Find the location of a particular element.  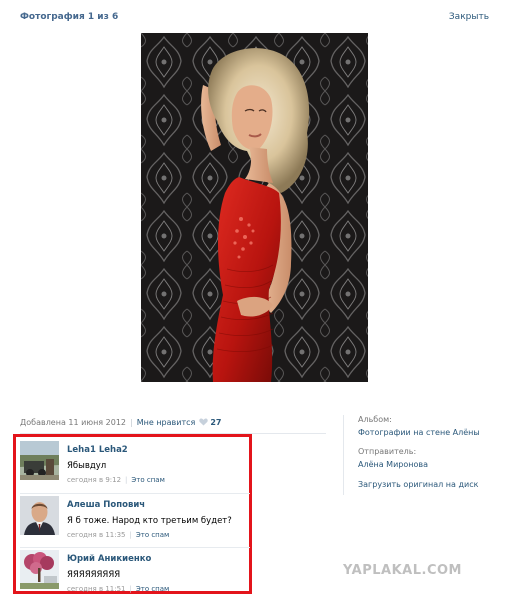

comment-footer: сегодня в 11:35 | Это спам is located at coordinates (118, 535).